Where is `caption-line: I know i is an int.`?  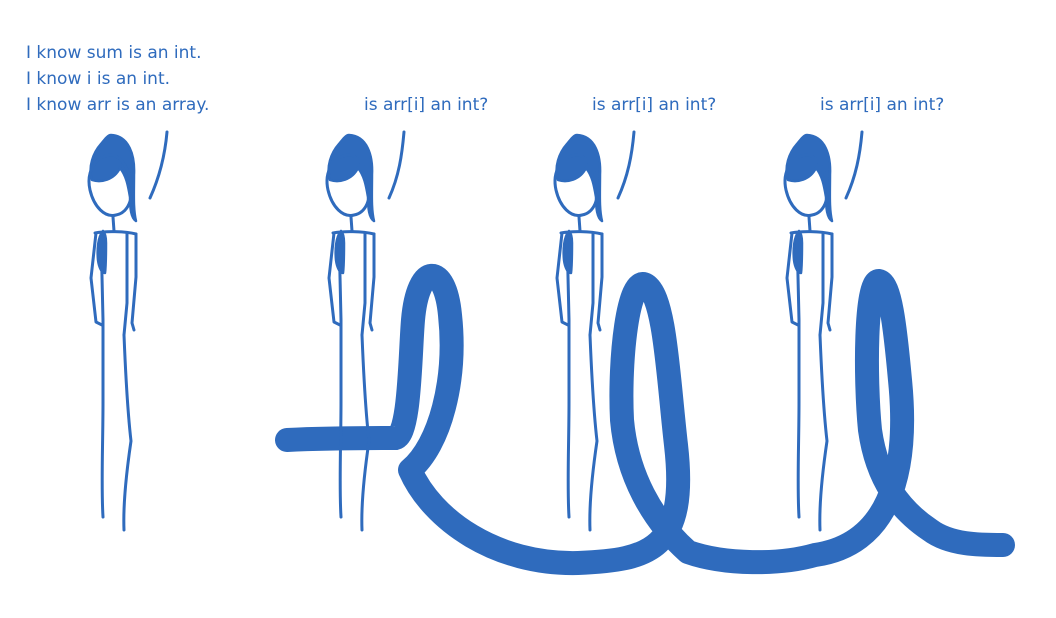
caption-line: I know i is an int. is located at coordinates (98, 79).